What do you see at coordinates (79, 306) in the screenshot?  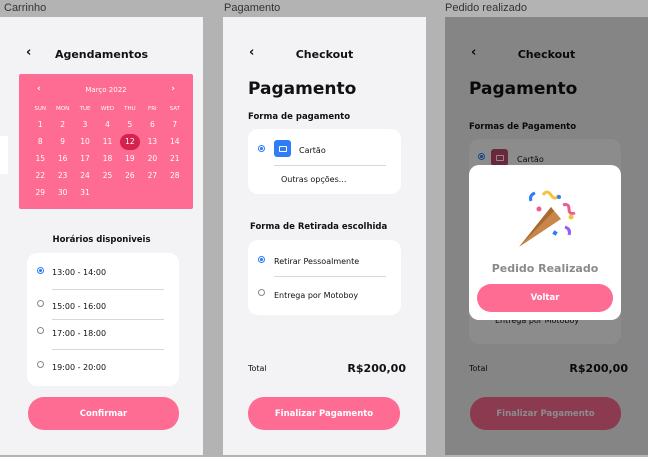 I see `slot-label-2: 15:00 - 16:00` at bounding box center [79, 306].